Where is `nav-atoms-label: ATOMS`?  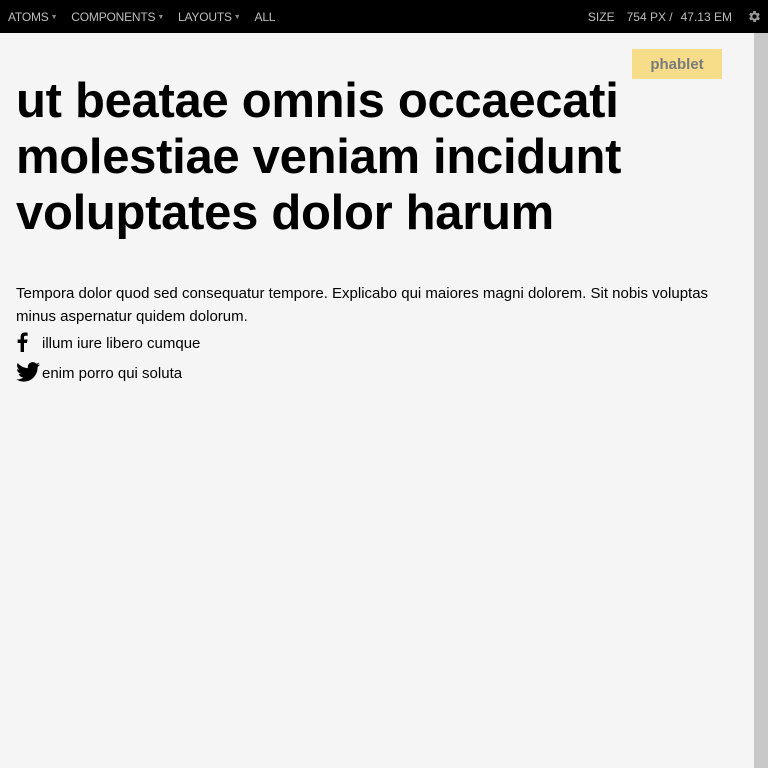
nav-atoms-label: ATOMS is located at coordinates (28, 16).